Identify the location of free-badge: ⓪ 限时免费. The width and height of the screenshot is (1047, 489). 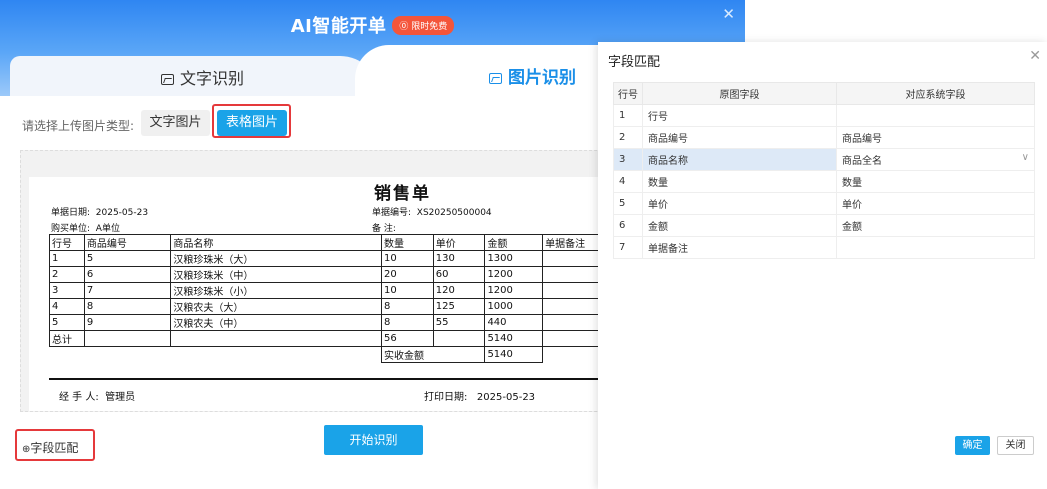
(423, 25).